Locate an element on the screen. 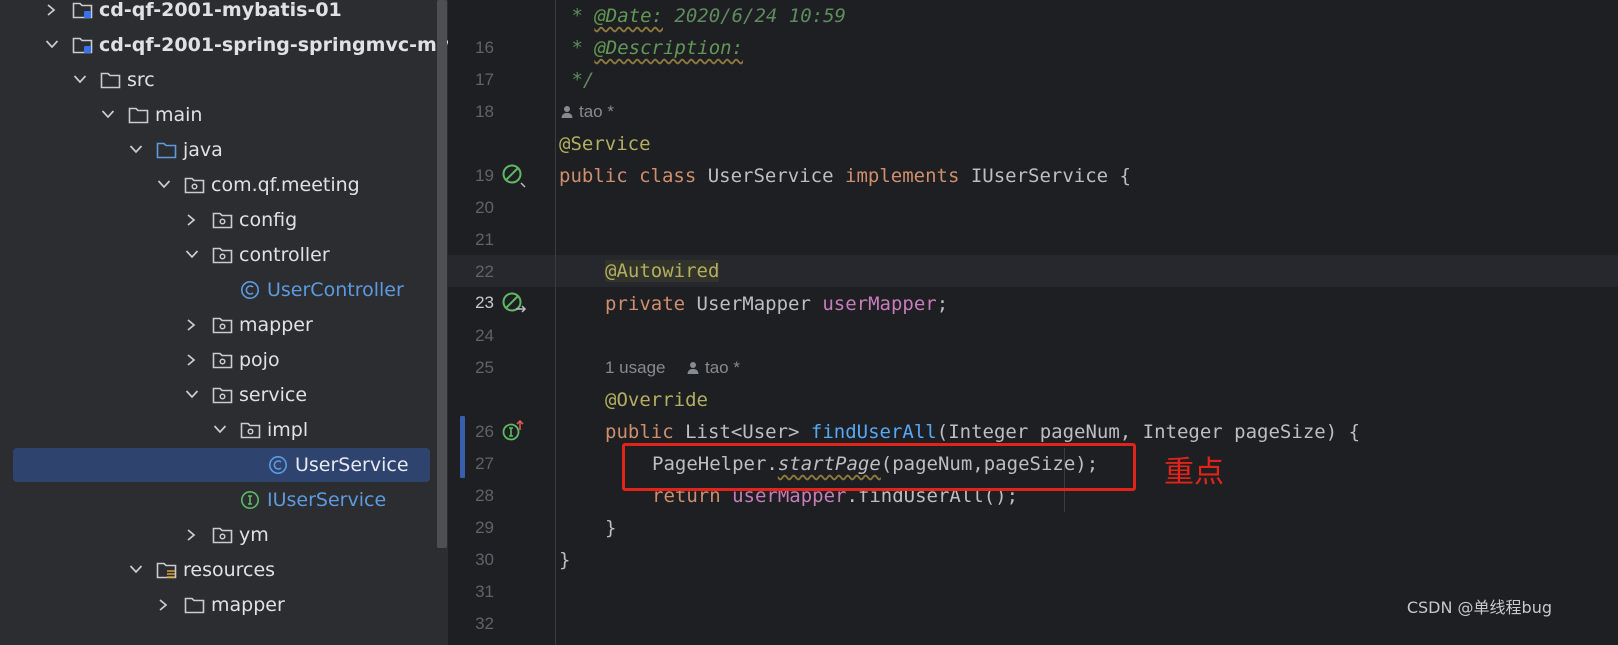 This screenshot has height=645, width=1618. tree-item-label: pojo is located at coordinates (259, 360).